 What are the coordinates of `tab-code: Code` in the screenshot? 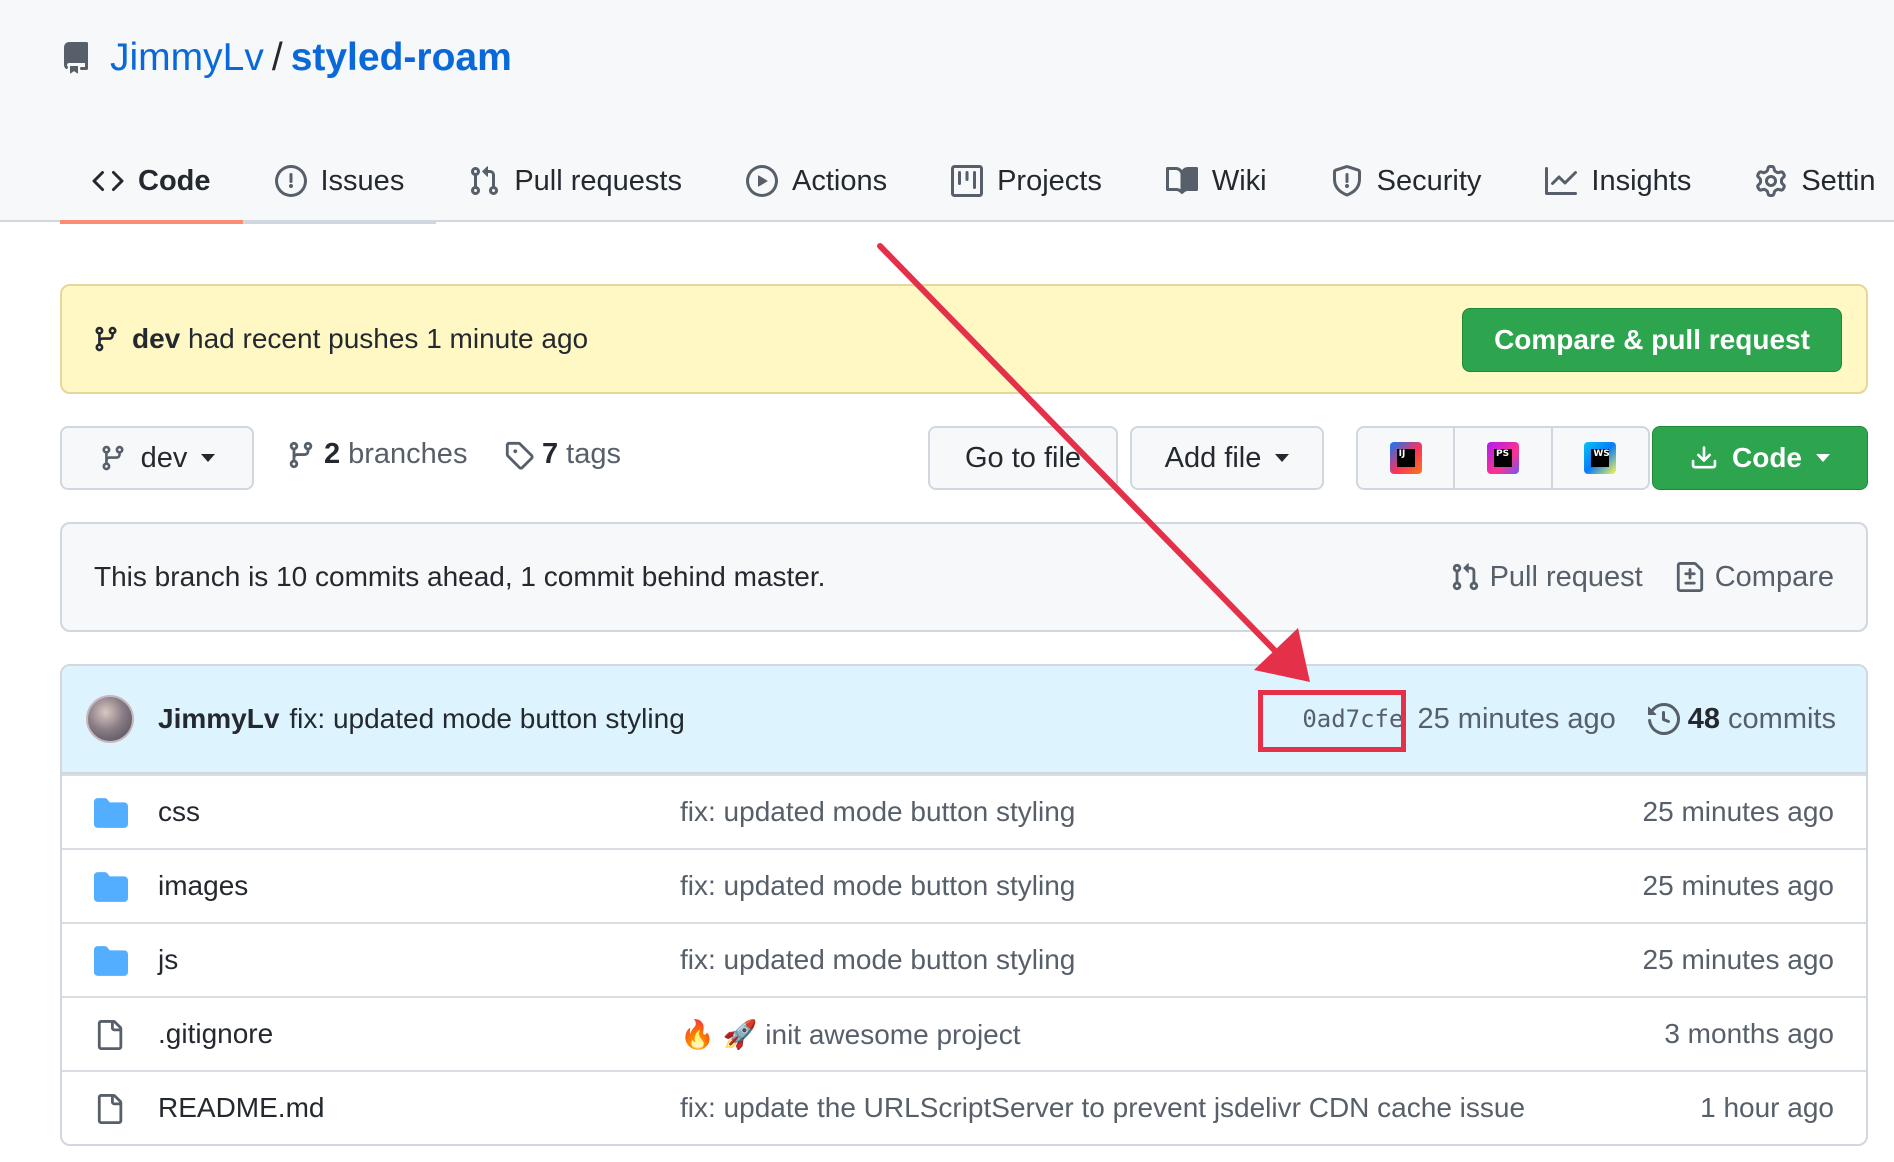 It's located at (151, 182).